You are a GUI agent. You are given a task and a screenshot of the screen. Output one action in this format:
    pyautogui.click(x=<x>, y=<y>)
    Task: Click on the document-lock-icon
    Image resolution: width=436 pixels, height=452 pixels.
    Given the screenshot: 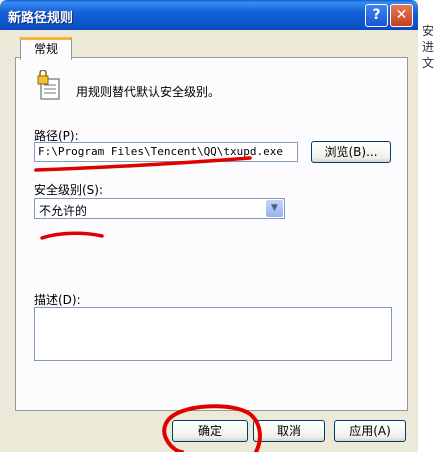 What is the action you would take?
    pyautogui.click(x=48, y=85)
    